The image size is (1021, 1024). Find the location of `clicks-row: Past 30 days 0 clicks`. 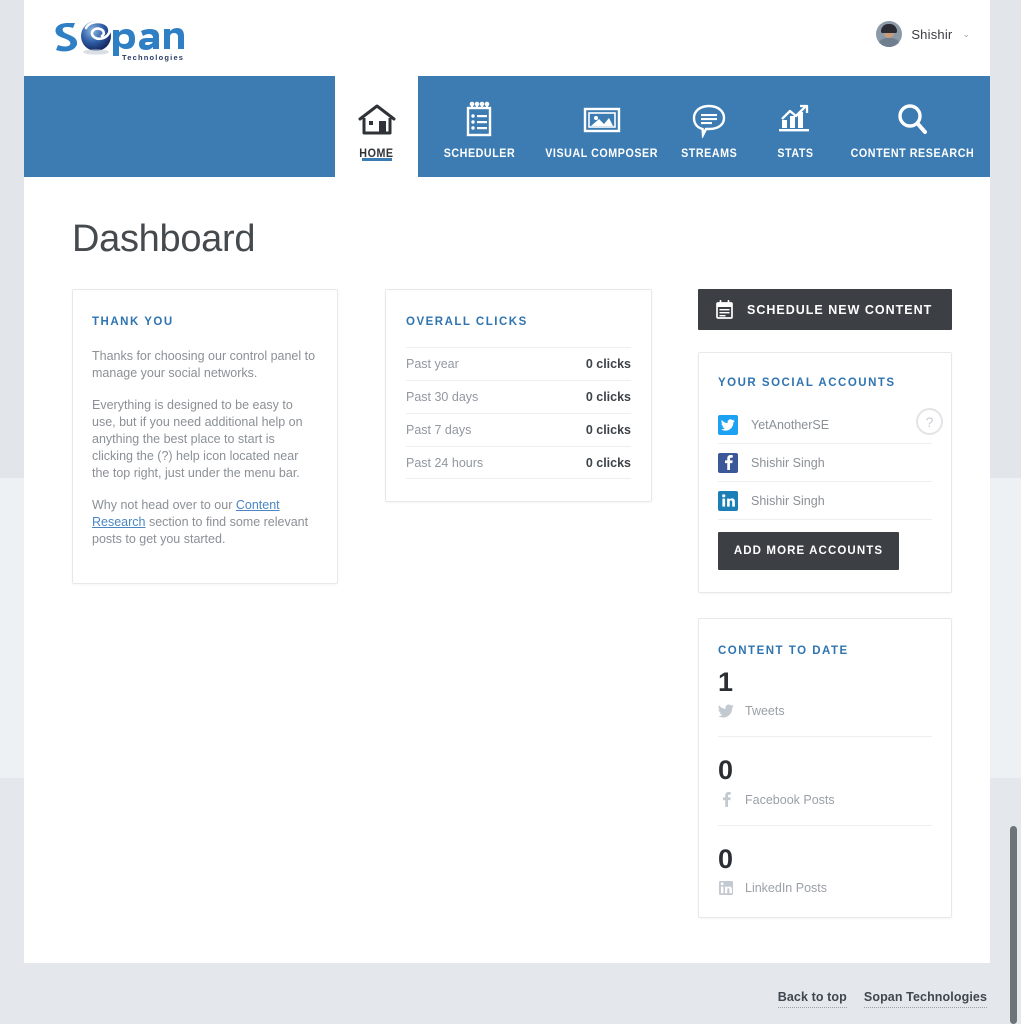

clicks-row: Past 30 days 0 clicks is located at coordinates (518, 396).